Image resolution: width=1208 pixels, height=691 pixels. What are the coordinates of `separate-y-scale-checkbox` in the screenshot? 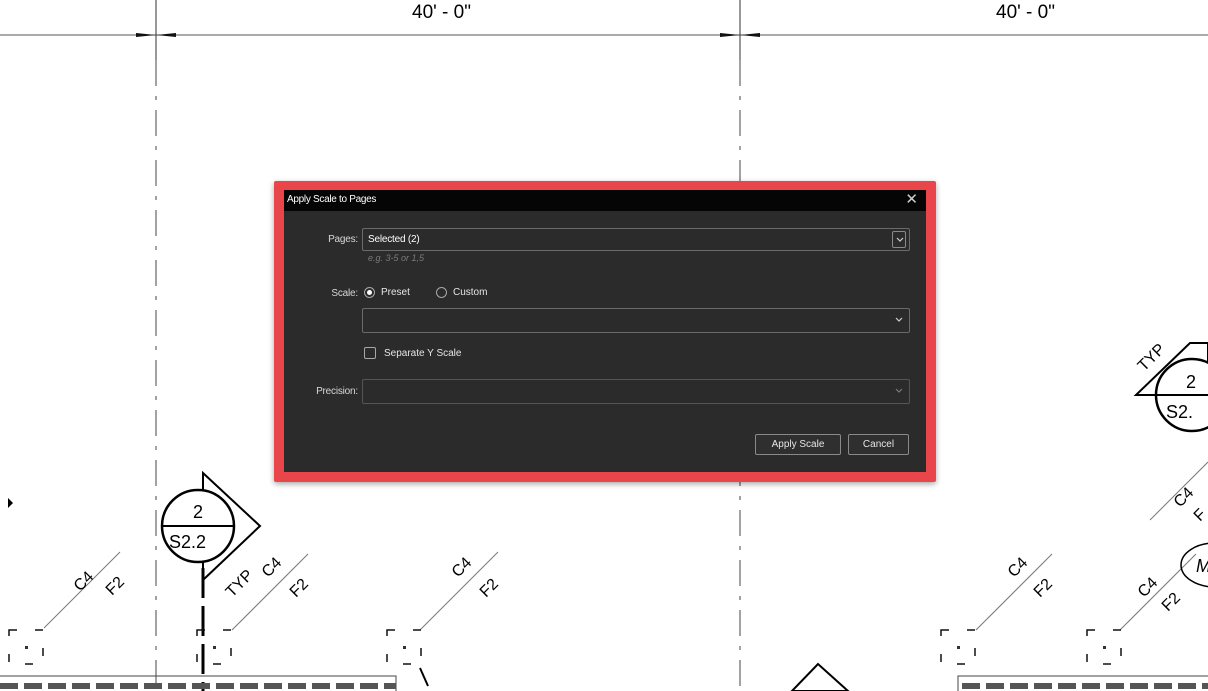 It's located at (370, 353).